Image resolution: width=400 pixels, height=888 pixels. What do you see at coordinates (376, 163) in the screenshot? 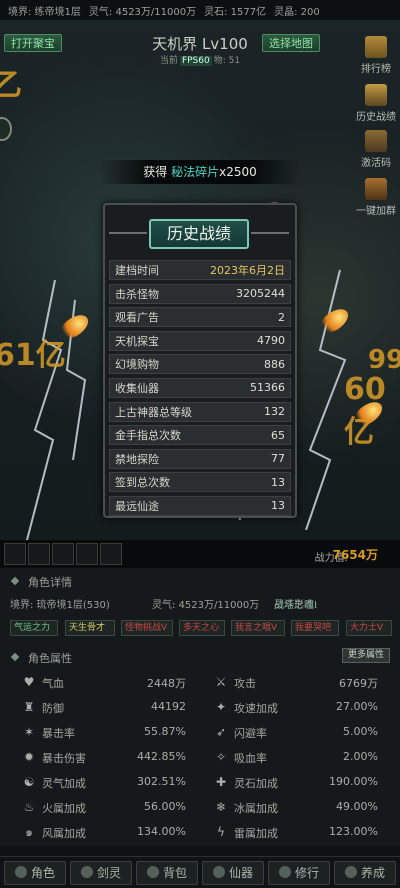
I see `side-code-label: 激活码` at bounding box center [376, 163].